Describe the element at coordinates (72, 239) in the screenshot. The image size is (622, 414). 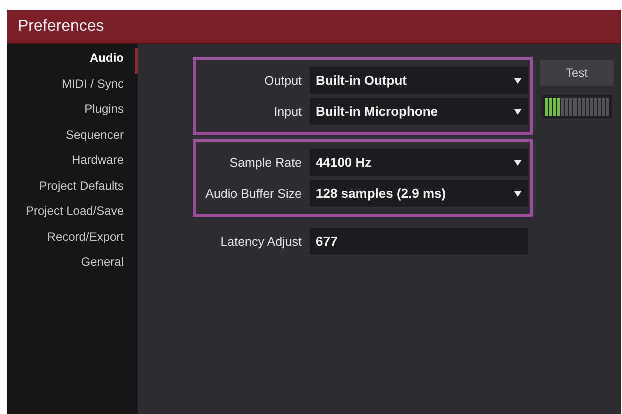
I see `sidebar-item: Record/Export` at that location.